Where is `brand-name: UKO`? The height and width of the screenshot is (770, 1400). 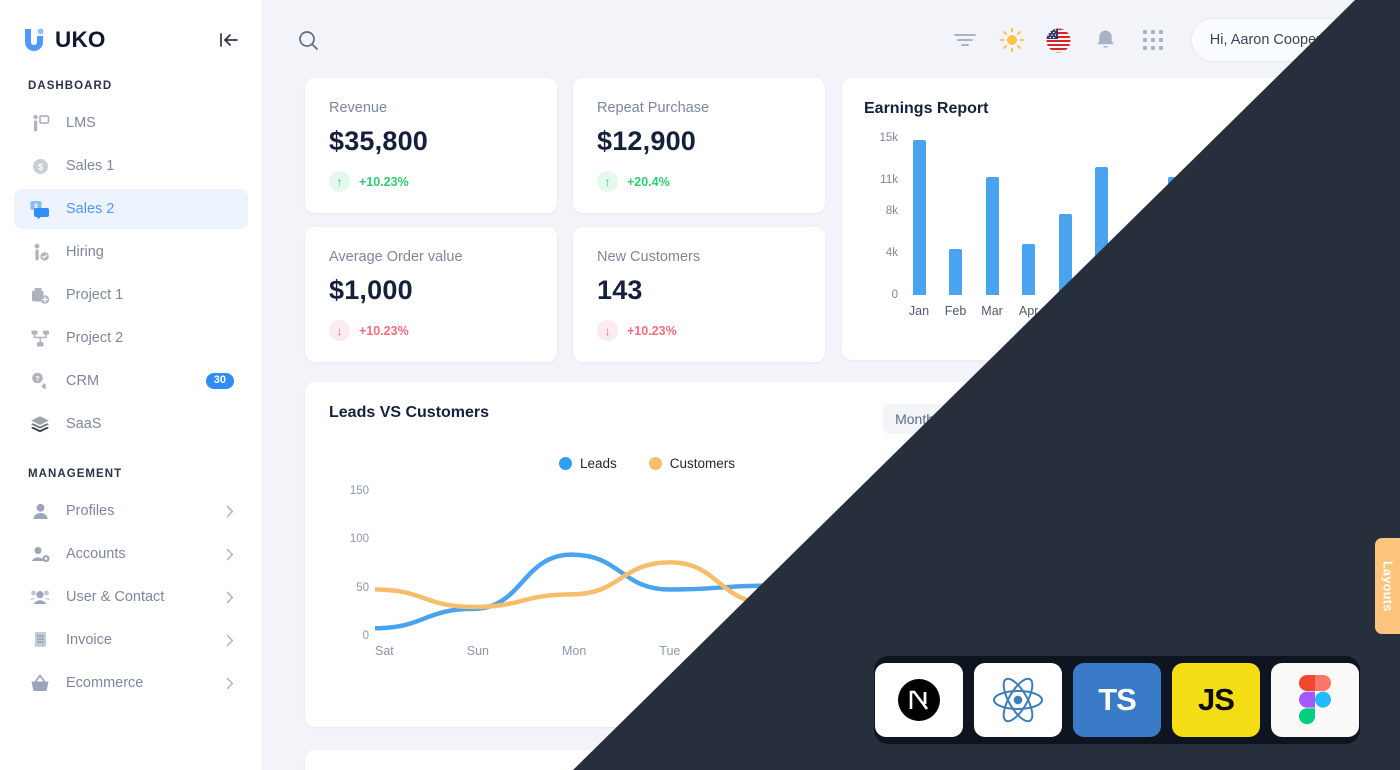 brand-name: UKO is located at coordinates (80, 39).